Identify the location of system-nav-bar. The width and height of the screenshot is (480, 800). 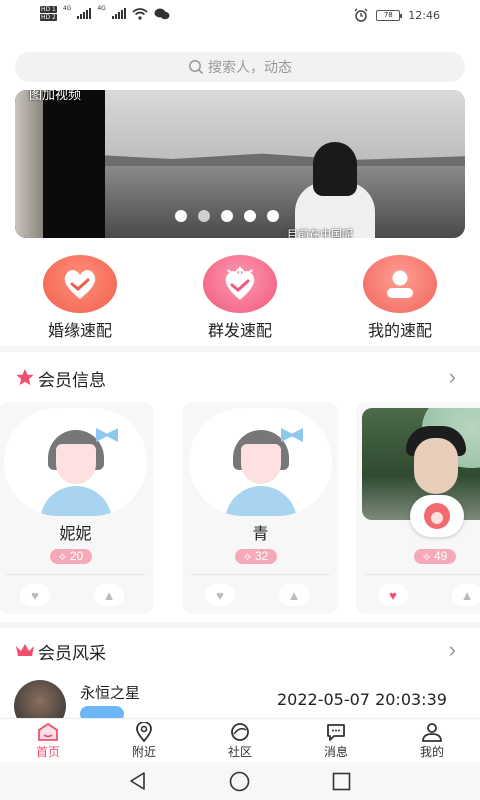
(240, 781).